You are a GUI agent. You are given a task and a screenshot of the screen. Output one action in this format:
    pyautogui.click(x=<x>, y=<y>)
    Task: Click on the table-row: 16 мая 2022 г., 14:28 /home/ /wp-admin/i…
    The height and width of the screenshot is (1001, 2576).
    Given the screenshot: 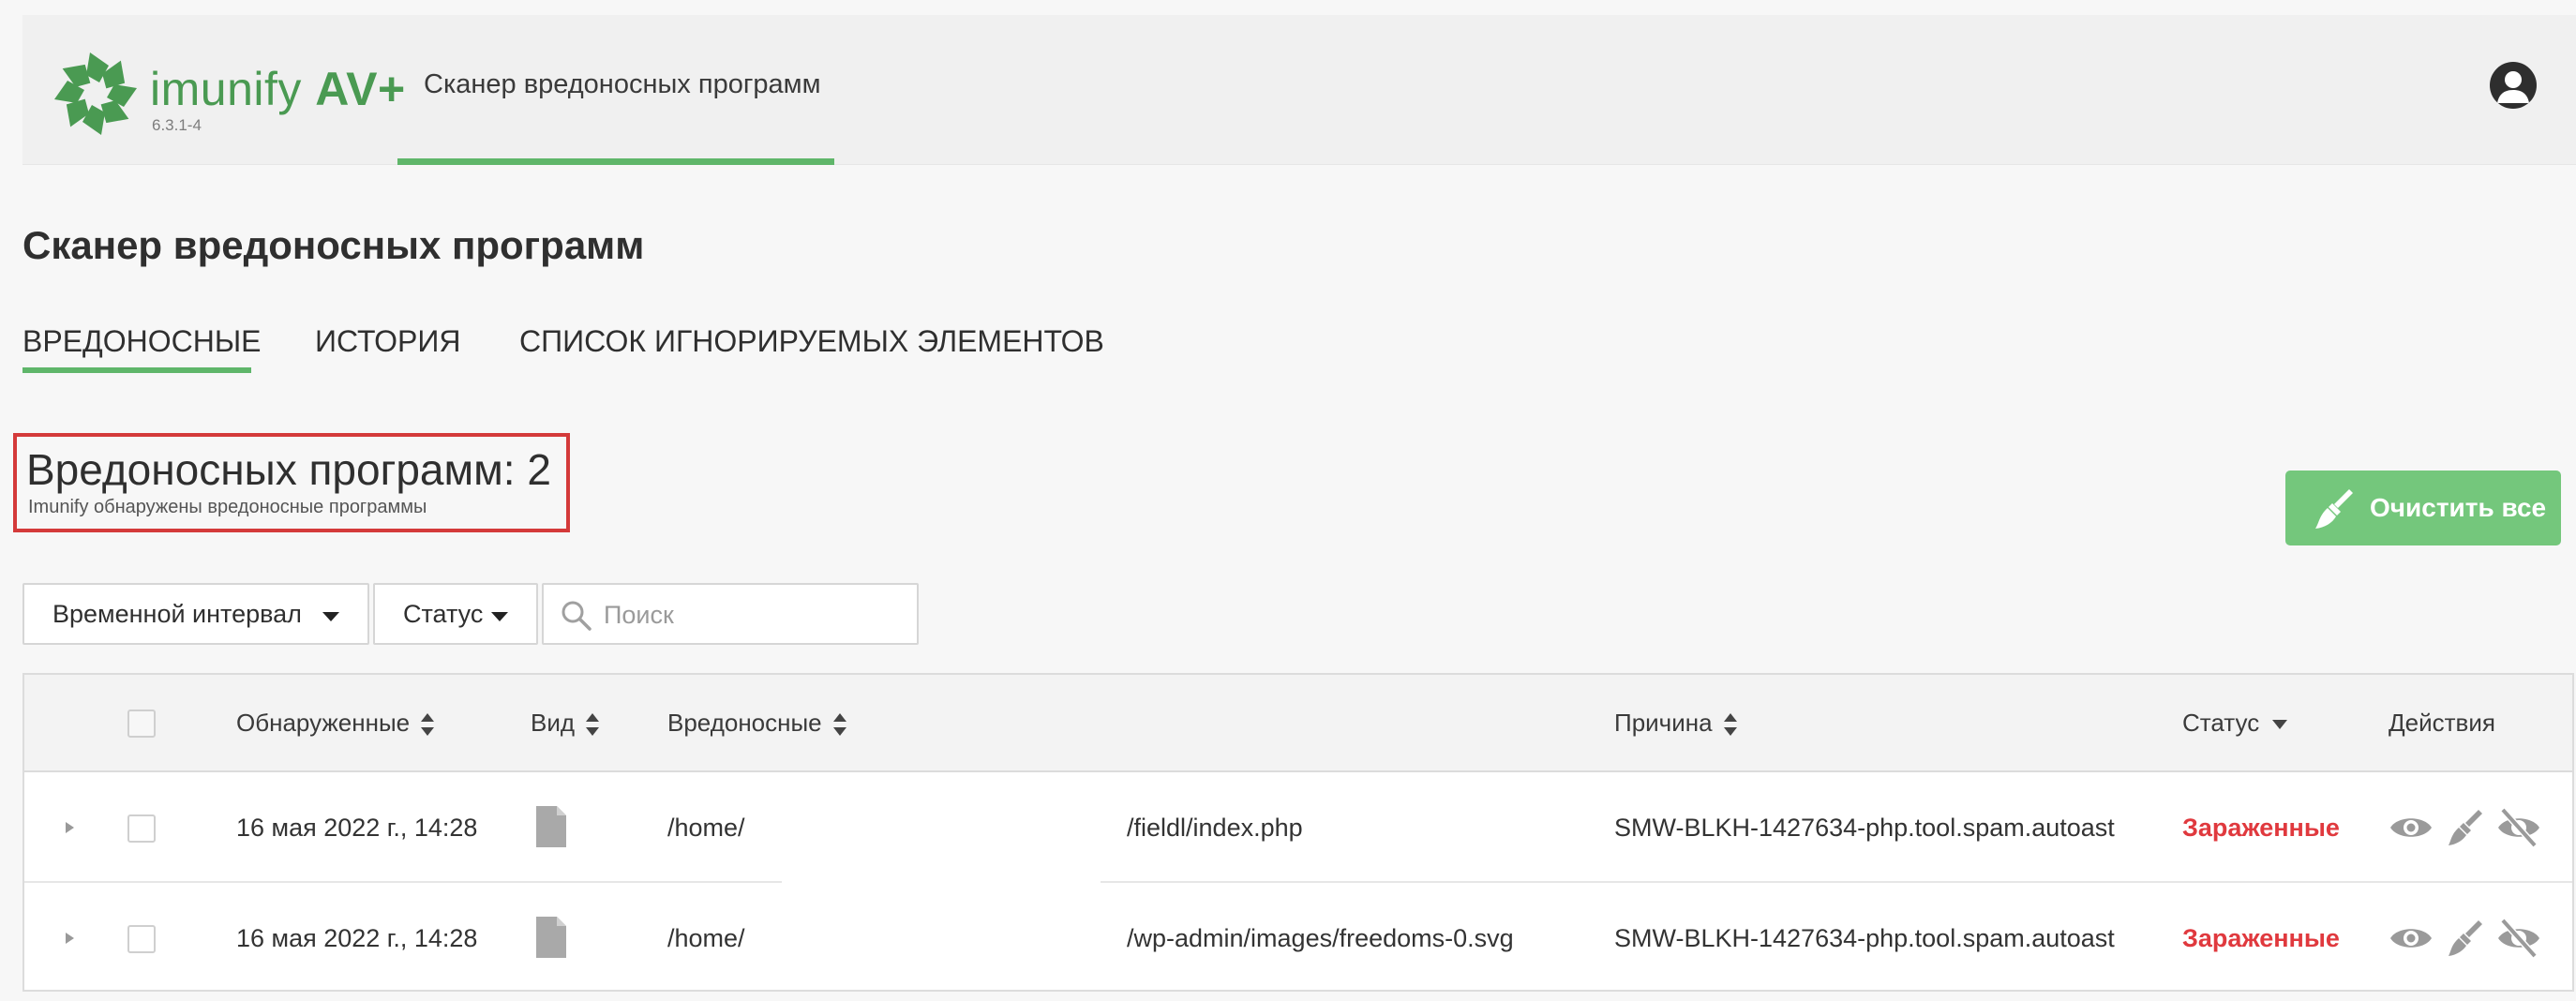 What is the action you would take?
    pyautogui.click(x=1298, y=939)
    